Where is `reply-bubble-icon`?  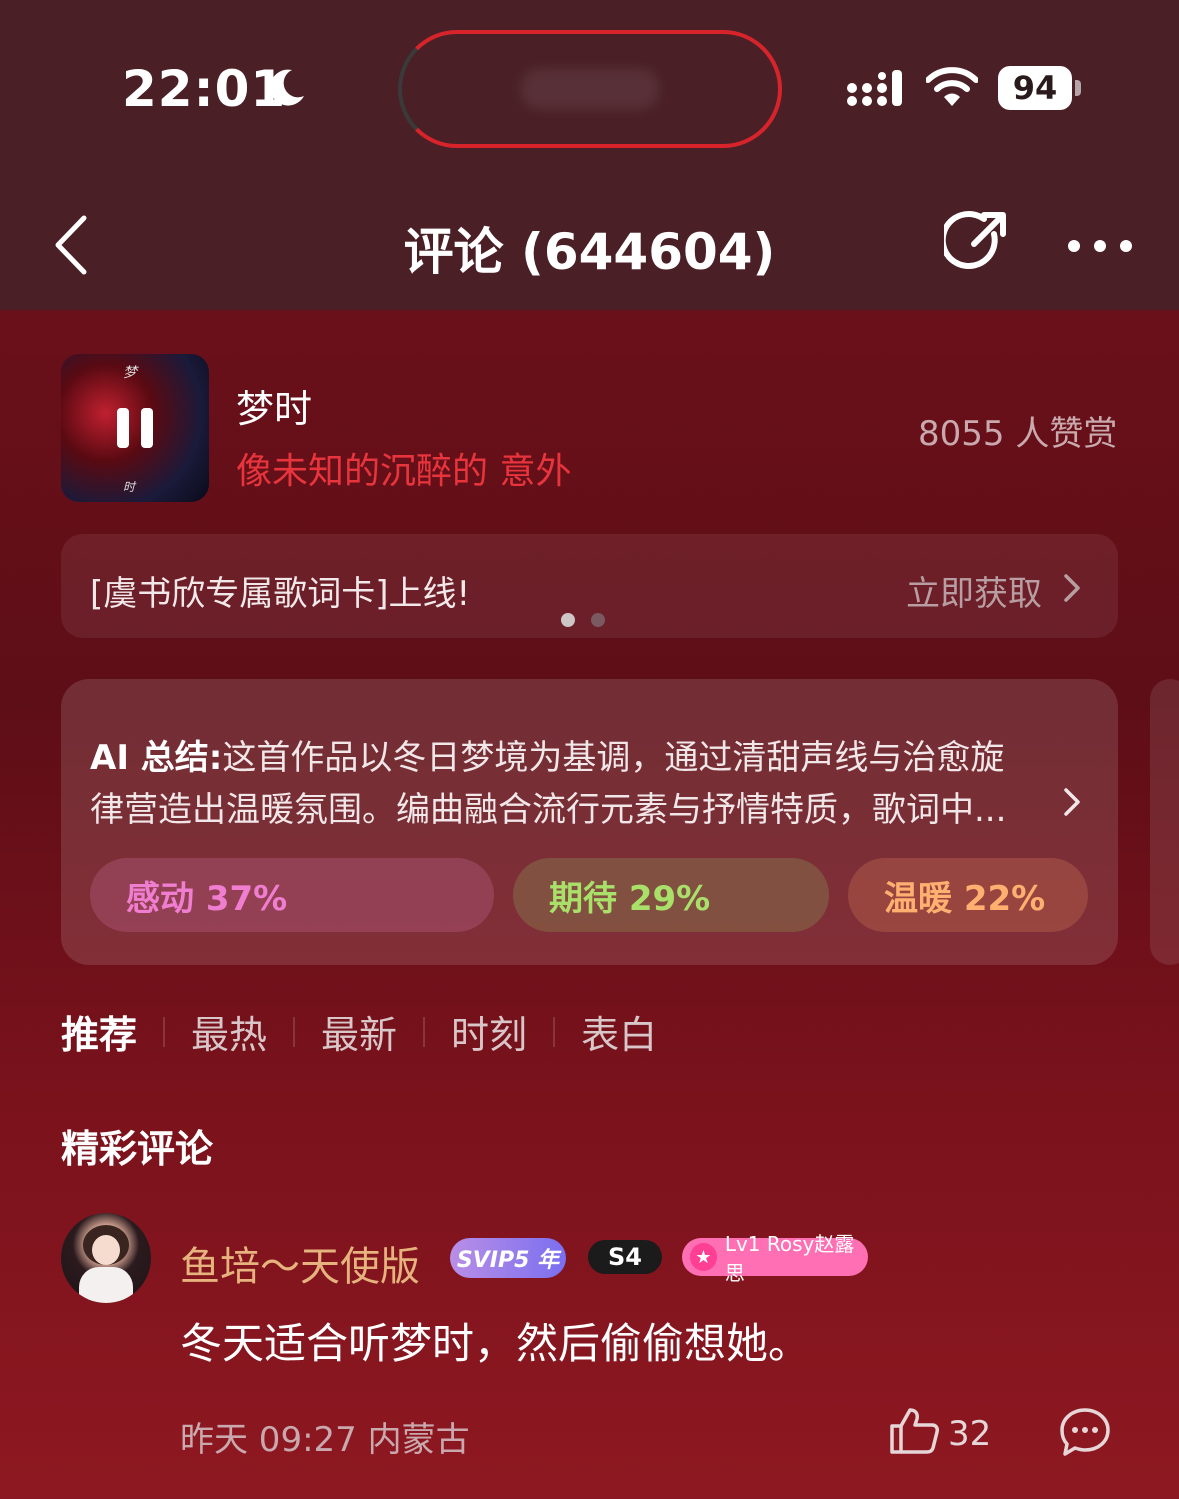
reply-bubble-icon is located at coordinates (1085, 1432).